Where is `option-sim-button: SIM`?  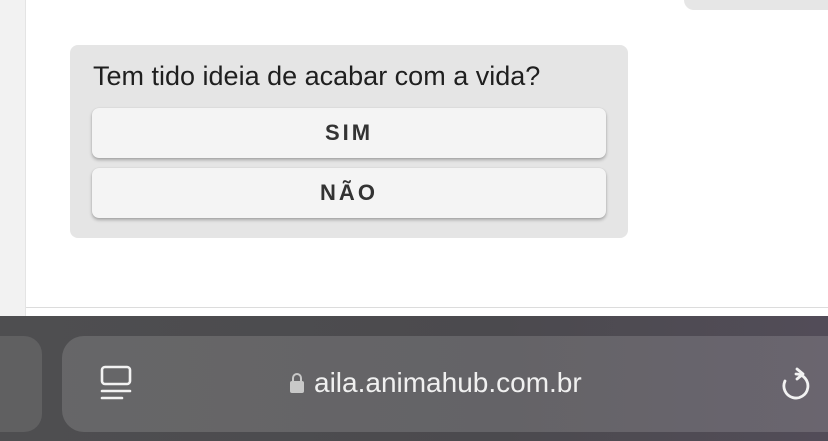
option-sim-button: SIM is located at coordinates (349, 133).